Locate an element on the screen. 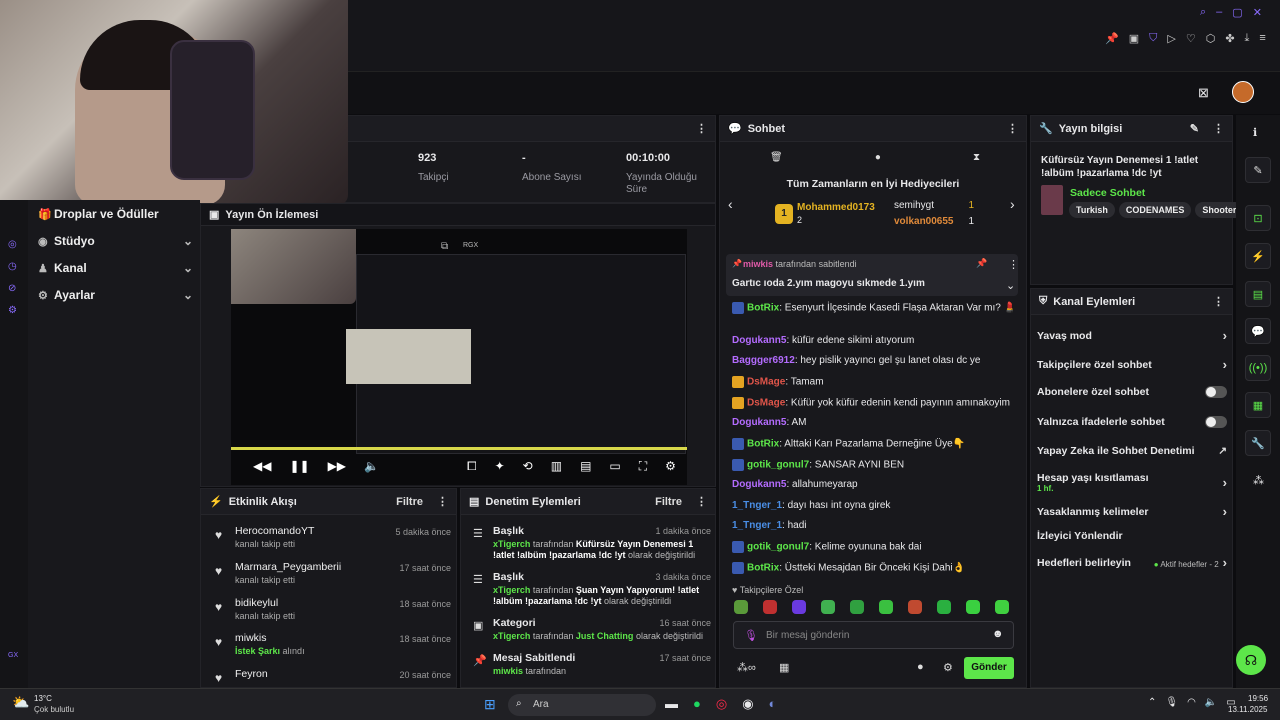  close-icon: ✕ is located at coordinates (1257, 12).